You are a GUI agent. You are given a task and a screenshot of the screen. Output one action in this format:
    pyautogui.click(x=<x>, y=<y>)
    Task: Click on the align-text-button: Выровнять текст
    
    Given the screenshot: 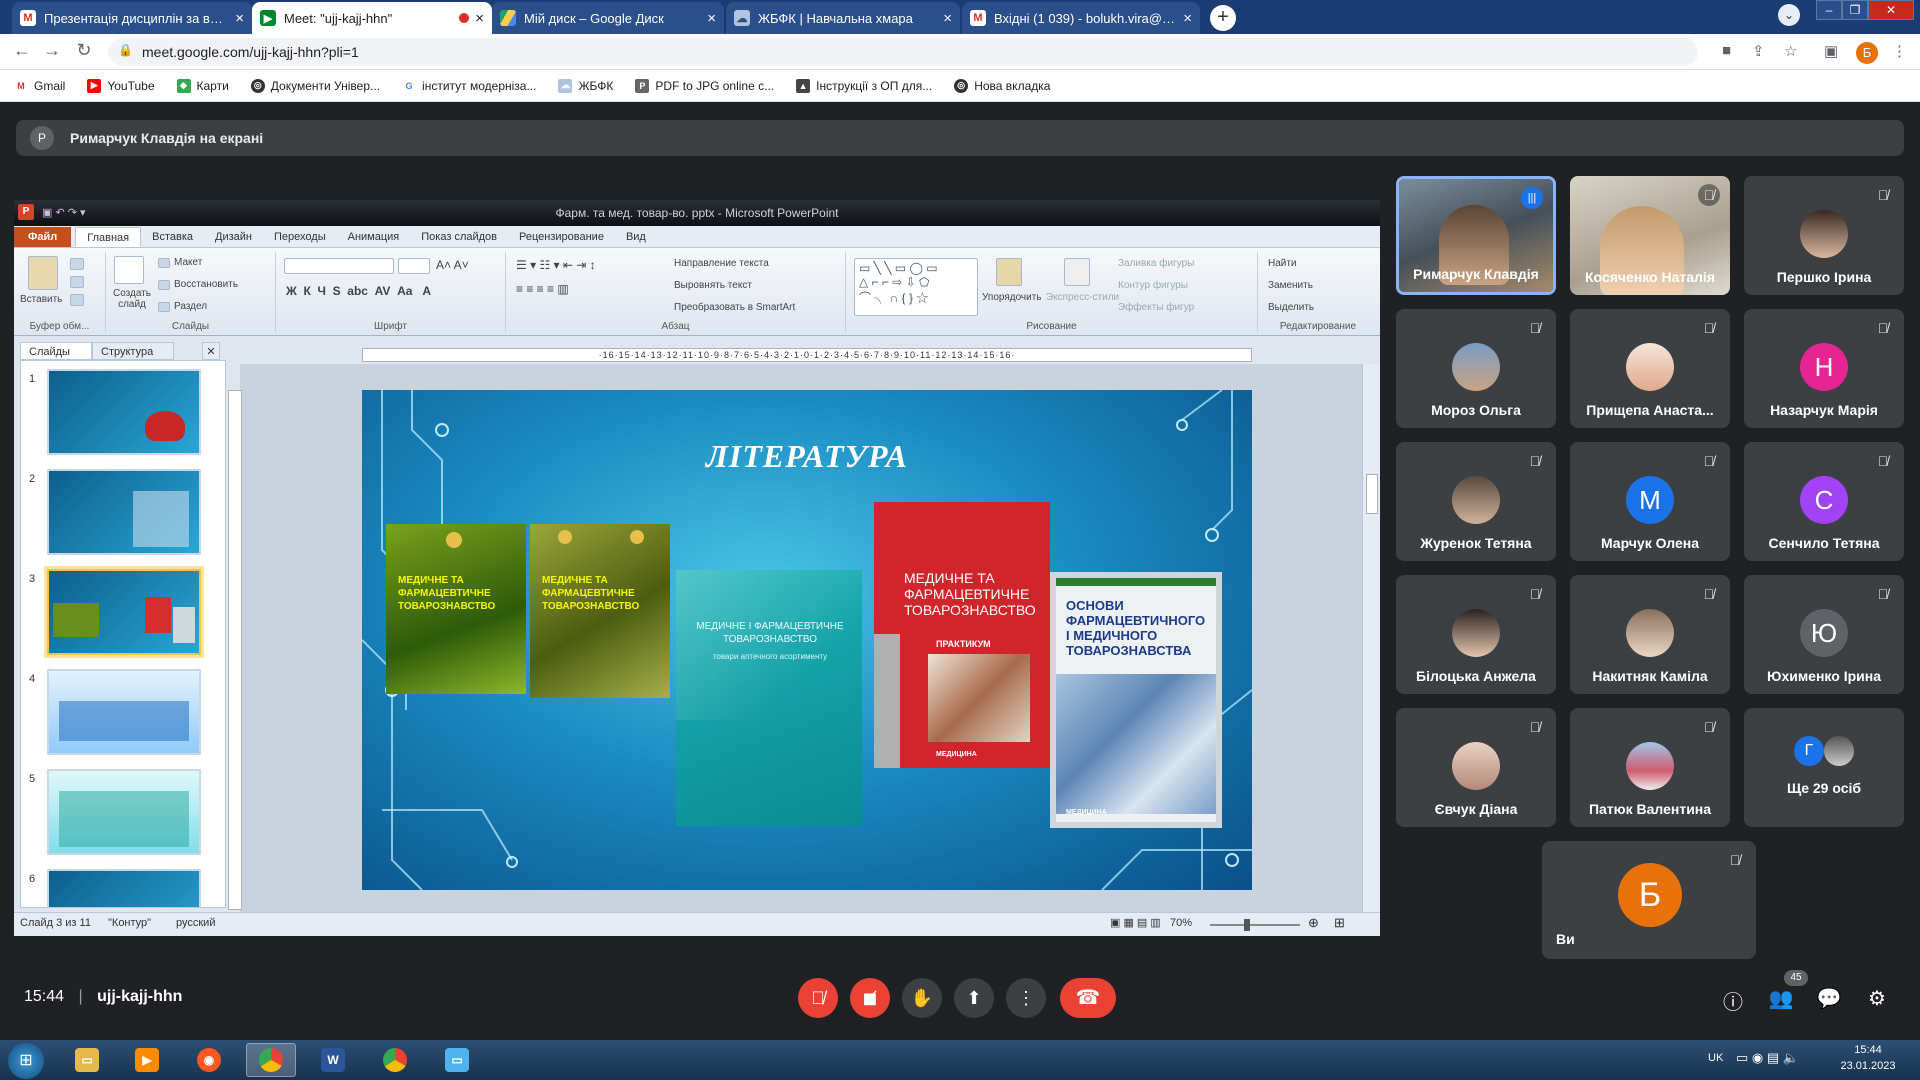 What is the action you would take?
    pyautogui.click(x=713, y=285)
    